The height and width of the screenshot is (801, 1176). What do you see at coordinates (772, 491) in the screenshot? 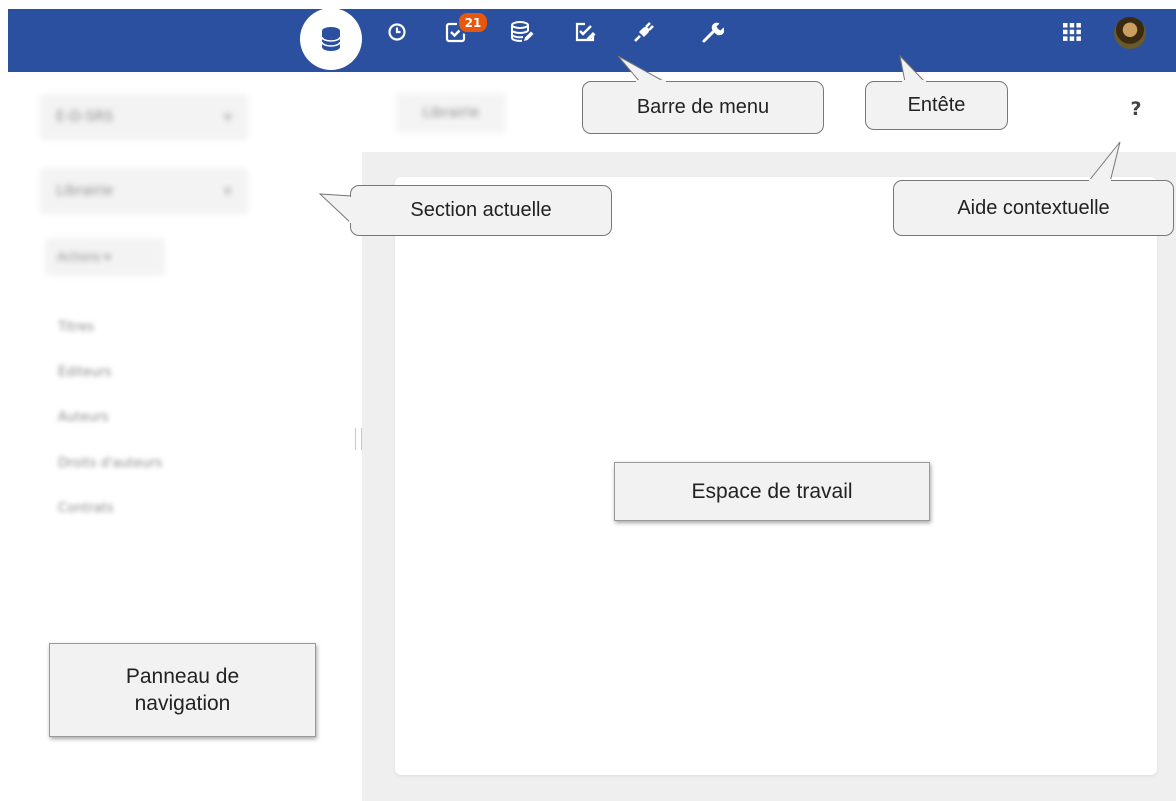
I see `label-workspace: Espace de travail` at bounding box center [772, 491].